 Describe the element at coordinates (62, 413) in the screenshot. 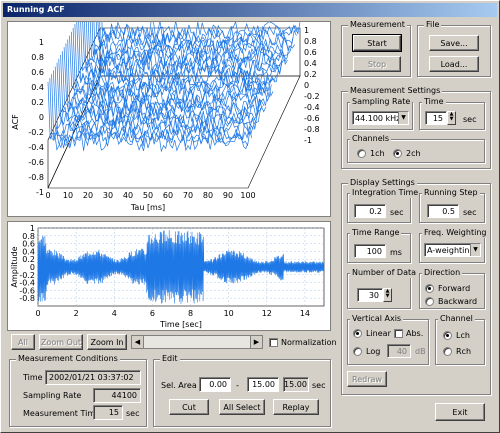

I see `measurement-time-label: Measurement Time` at that location.